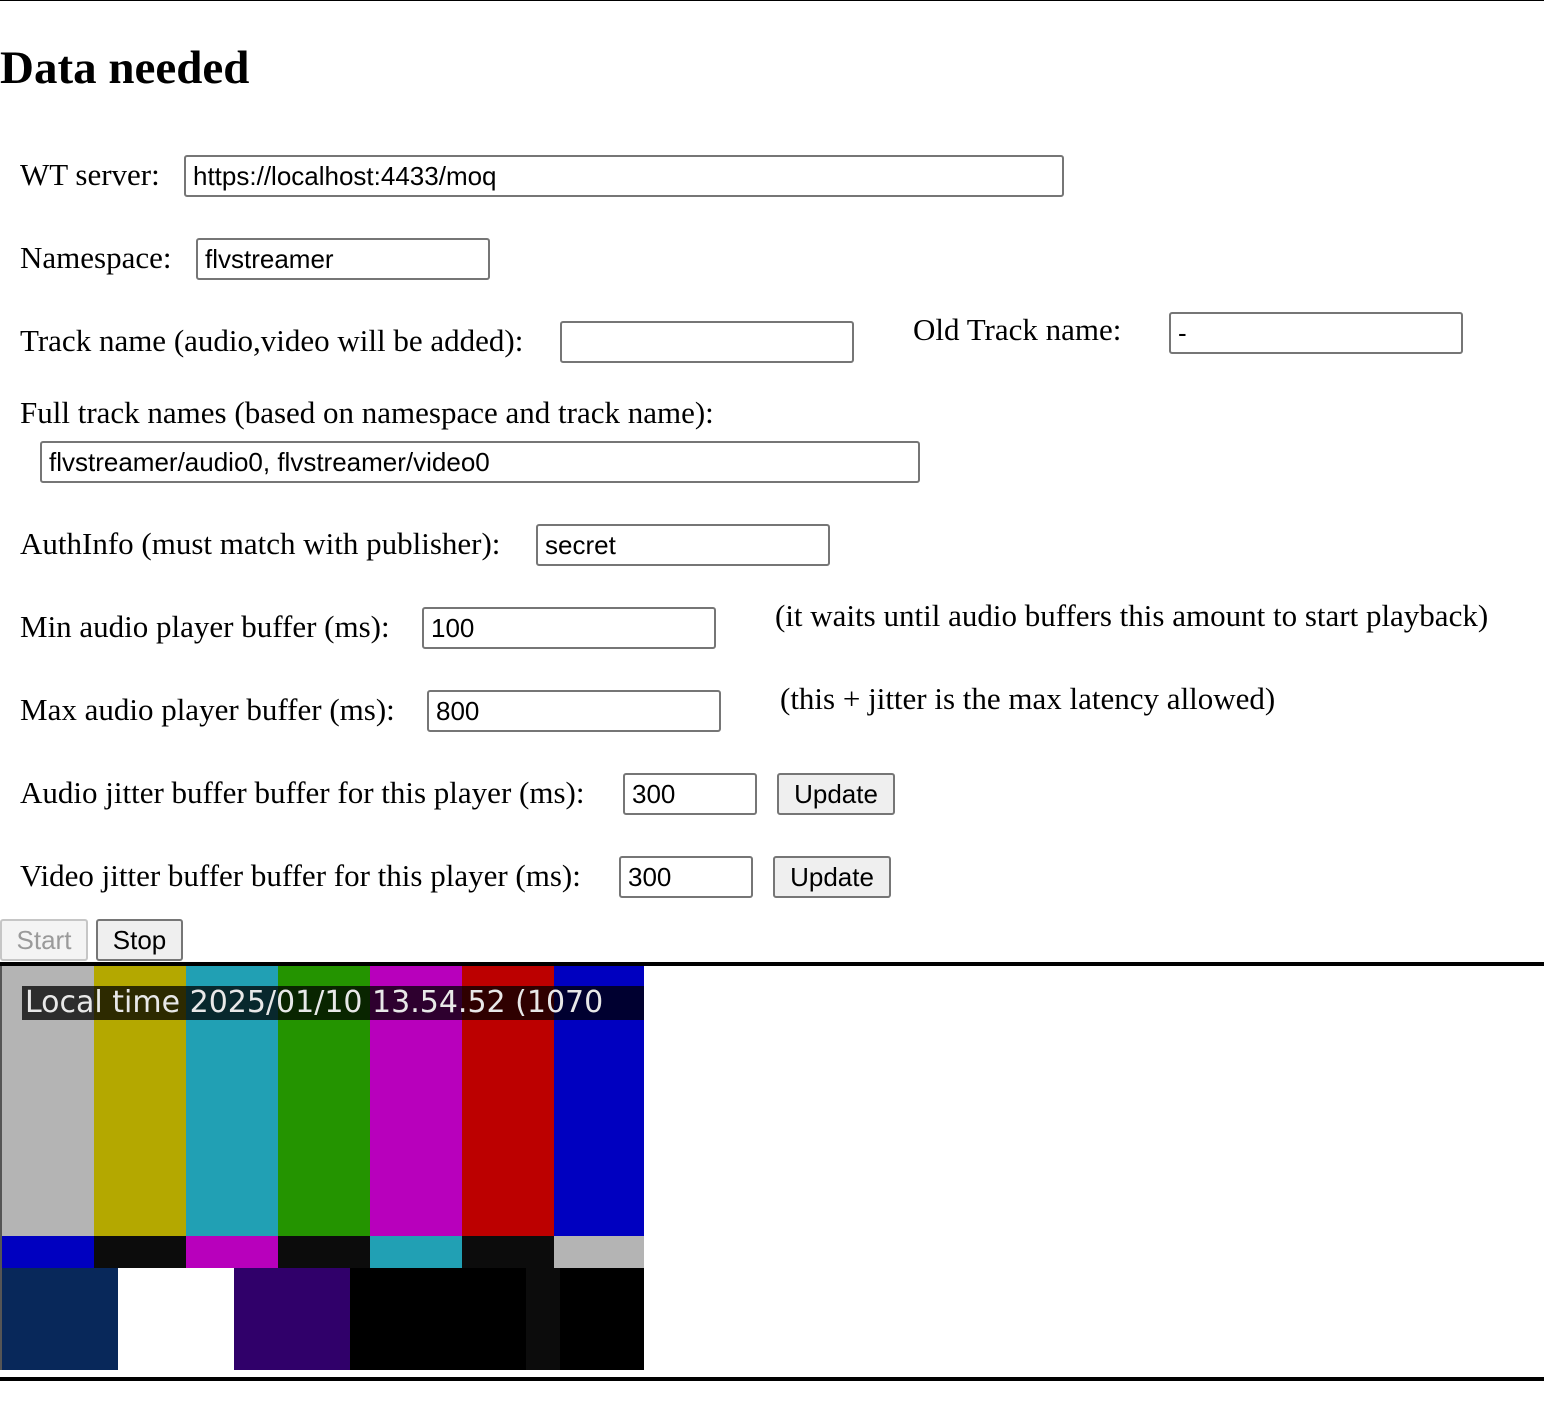  Describe the element at coordinates (569, 628) in the screenshot. I see `min-audio-buffer-input: 100` at that location.